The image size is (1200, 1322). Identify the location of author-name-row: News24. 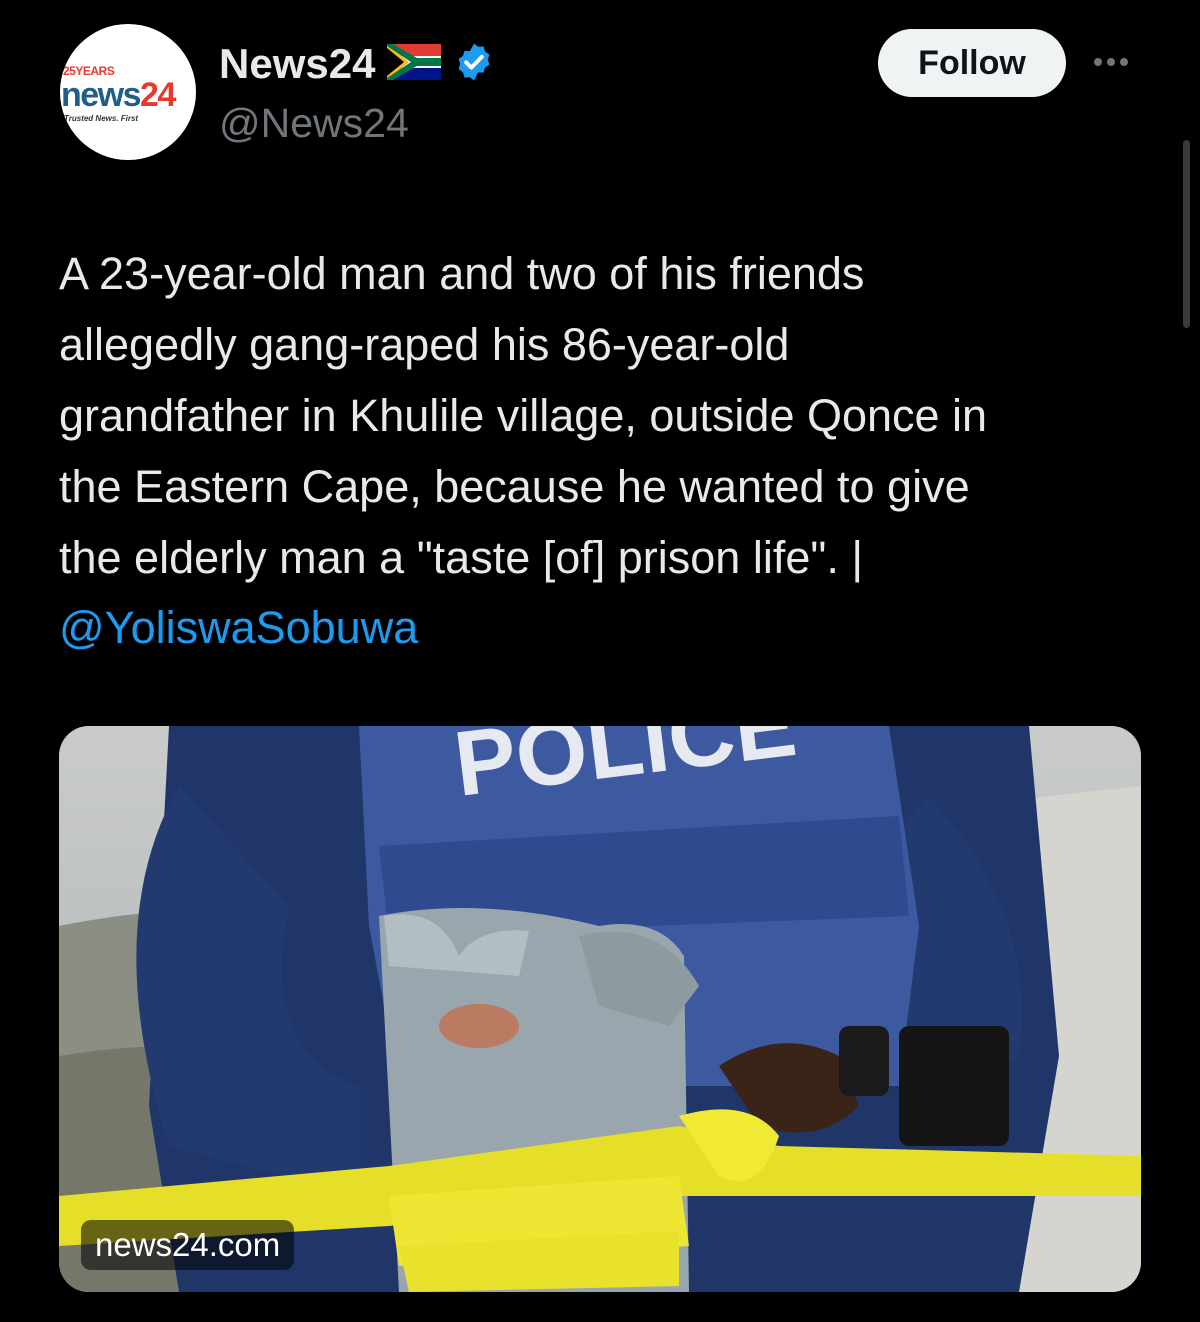
(357, 64).